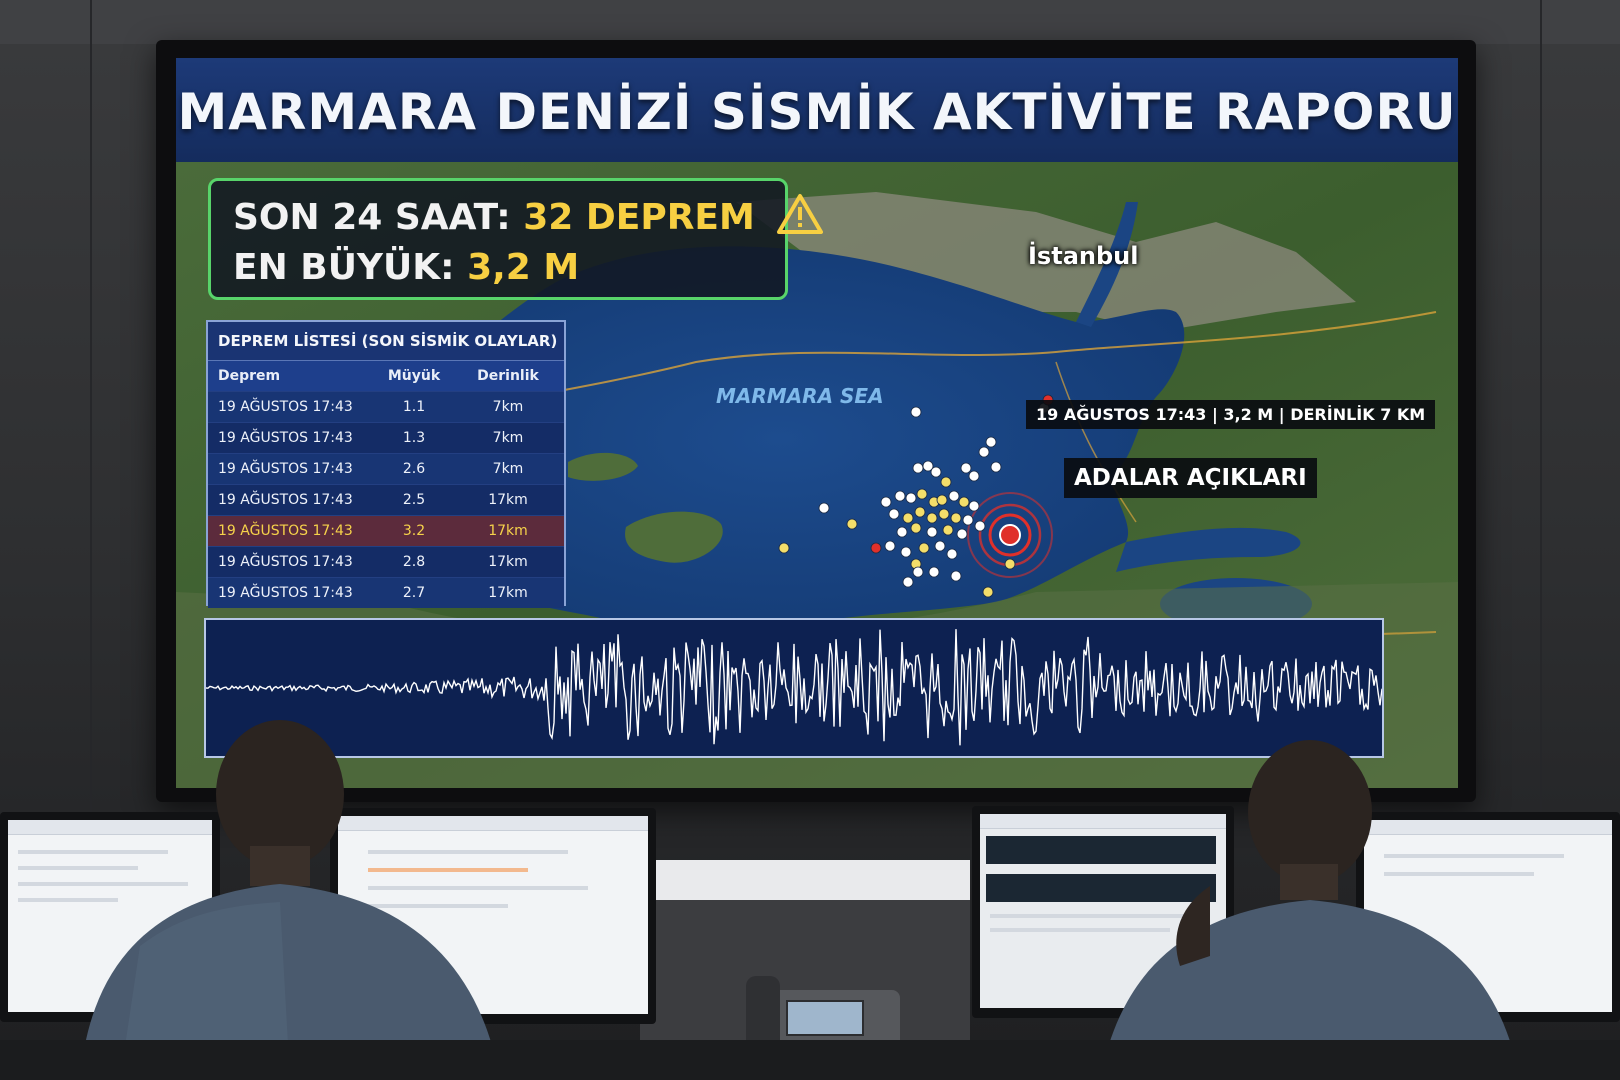  I want to click on table-row: 19 AĞUSTOS 17:43 1.1 7km, so click(386, 406).